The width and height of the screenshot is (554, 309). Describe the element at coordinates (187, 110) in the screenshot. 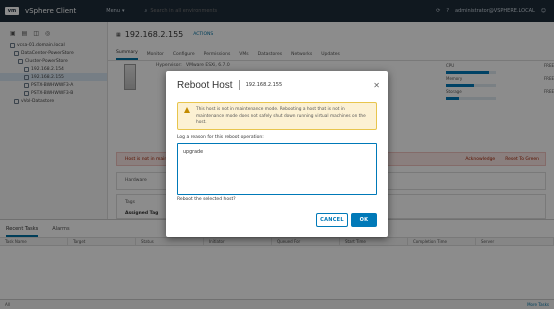

I see `warning-icon` at that location.